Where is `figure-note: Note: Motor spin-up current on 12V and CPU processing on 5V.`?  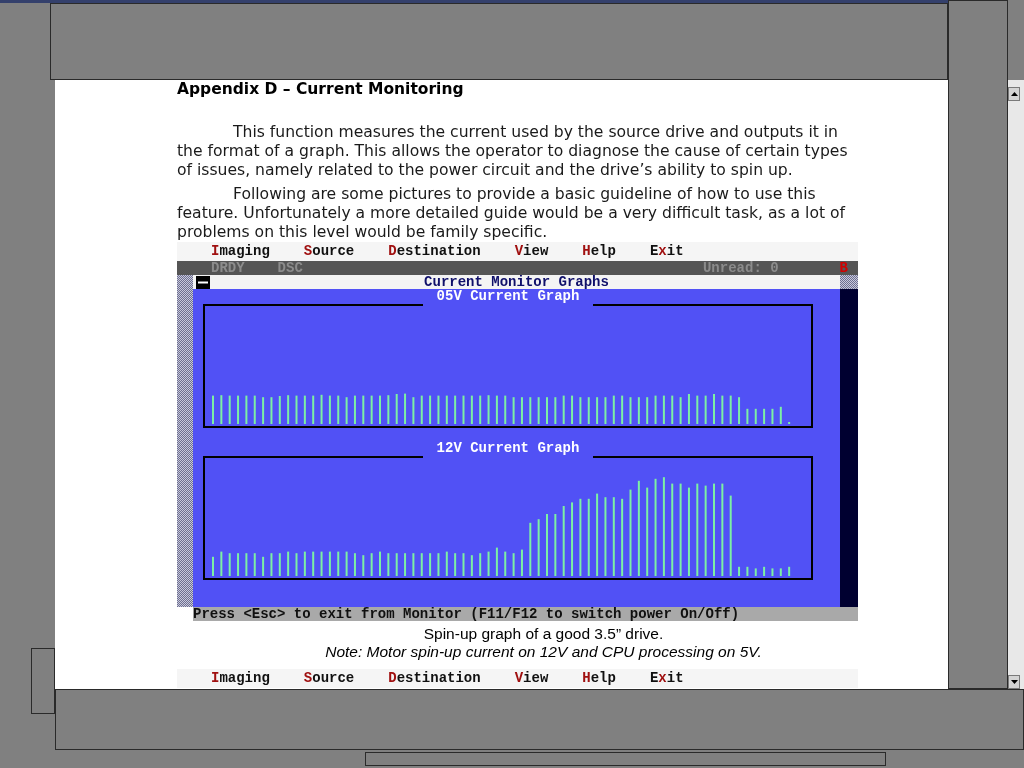
figure-note: Note: Motor spin-up current on 12V and CPU processing on 5V. is located at coordinates (543, 652).